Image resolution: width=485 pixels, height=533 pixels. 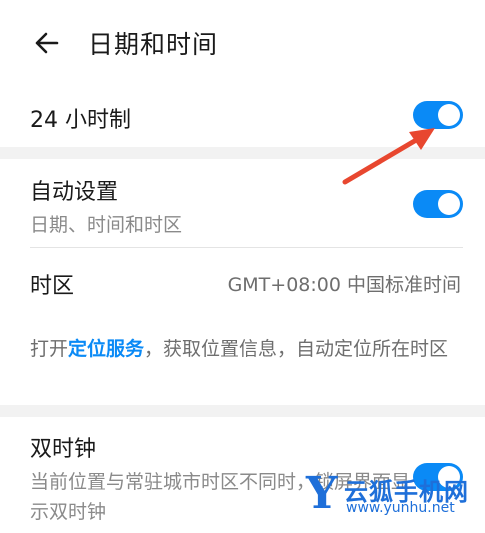 I want to click on row-divider, so click(x=246, y=247).